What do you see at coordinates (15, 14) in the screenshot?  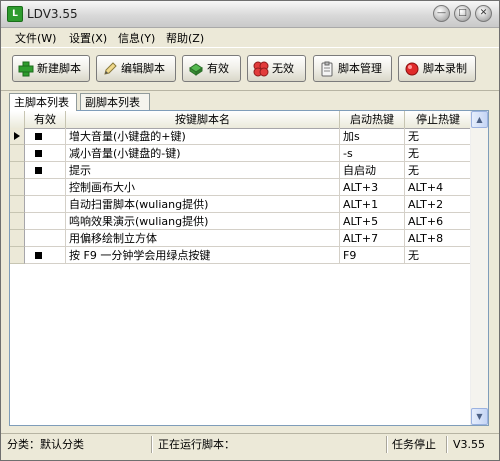 I see `app-logo-icon: L` at bounding box center [15, 14].